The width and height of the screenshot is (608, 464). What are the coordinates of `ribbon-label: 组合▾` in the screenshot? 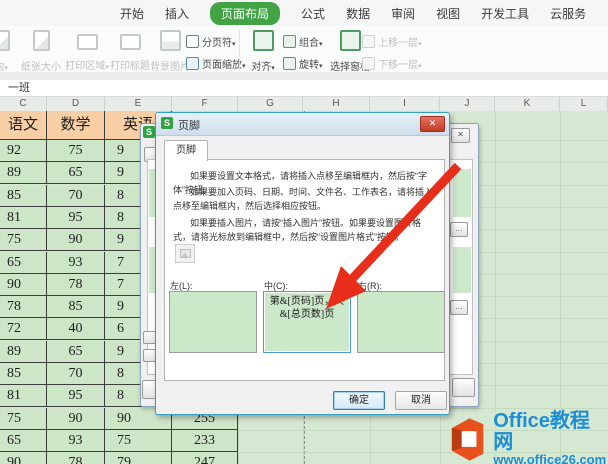 It's located at (311, 43).